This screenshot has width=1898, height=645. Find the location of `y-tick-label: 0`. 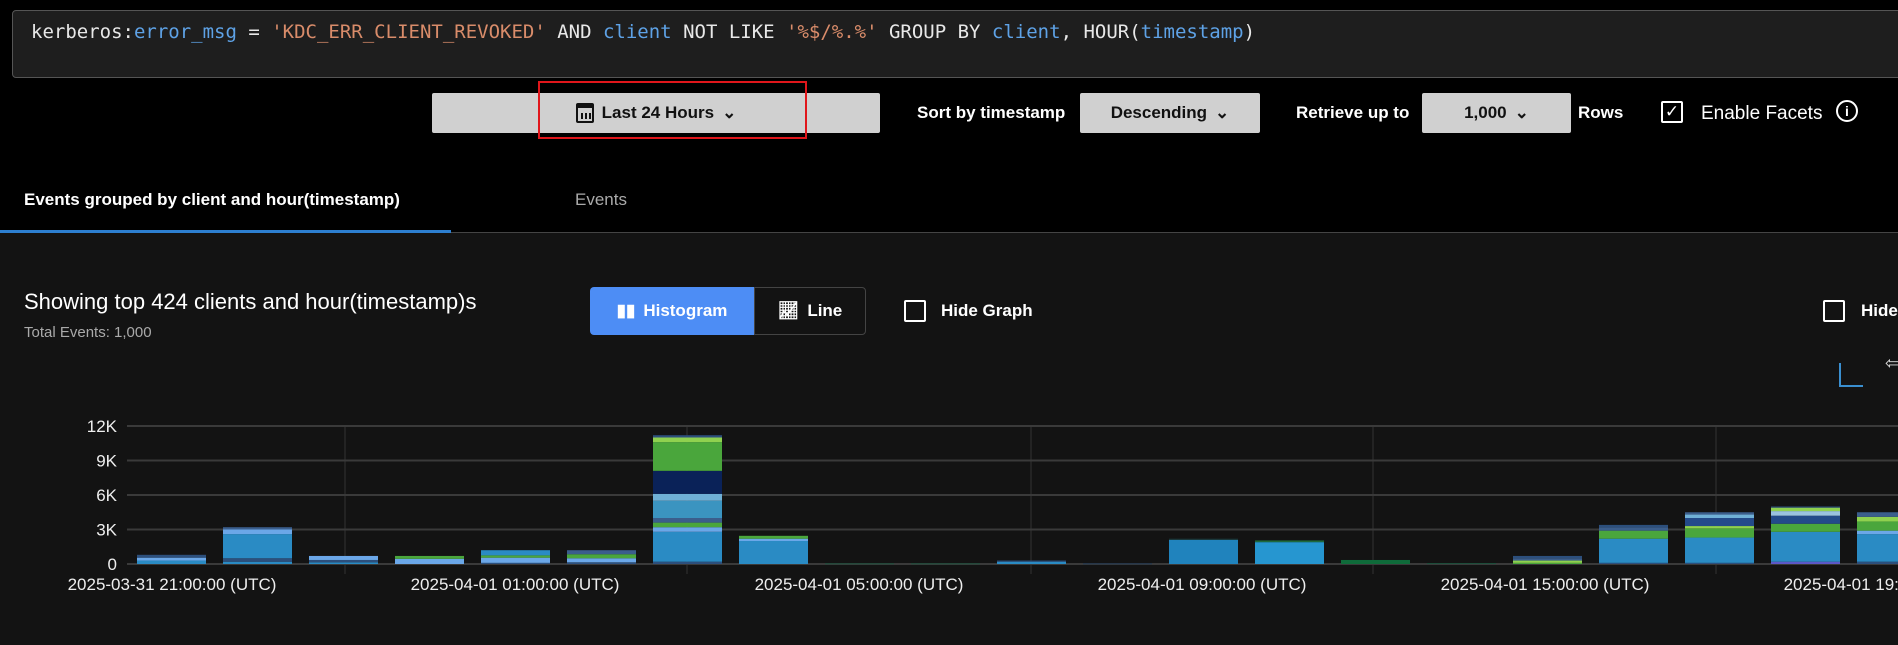

y-tick-label: 0 is located at coordinates (112, 564).